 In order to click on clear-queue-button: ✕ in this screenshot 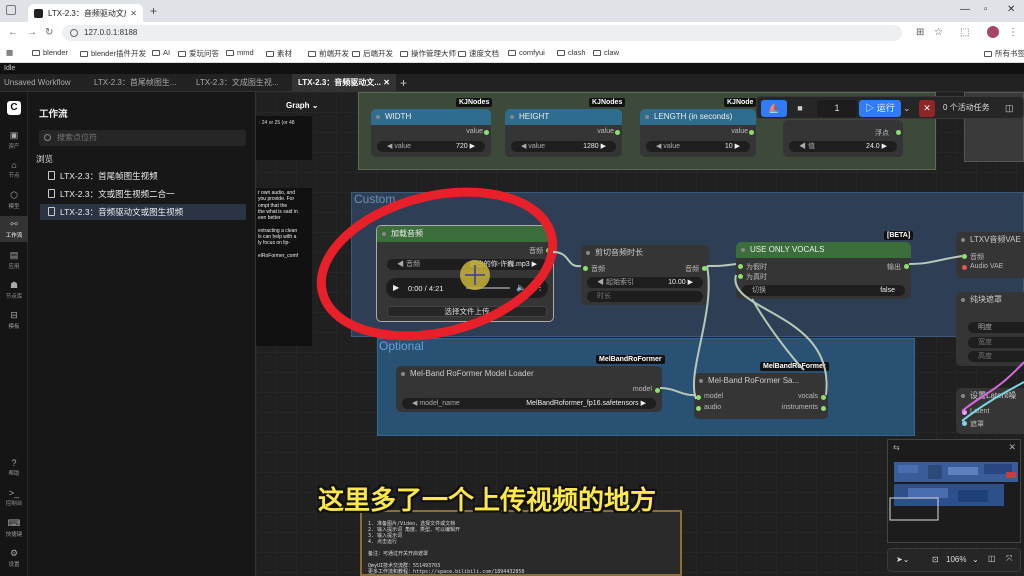, I will do `click(927, 108)`.